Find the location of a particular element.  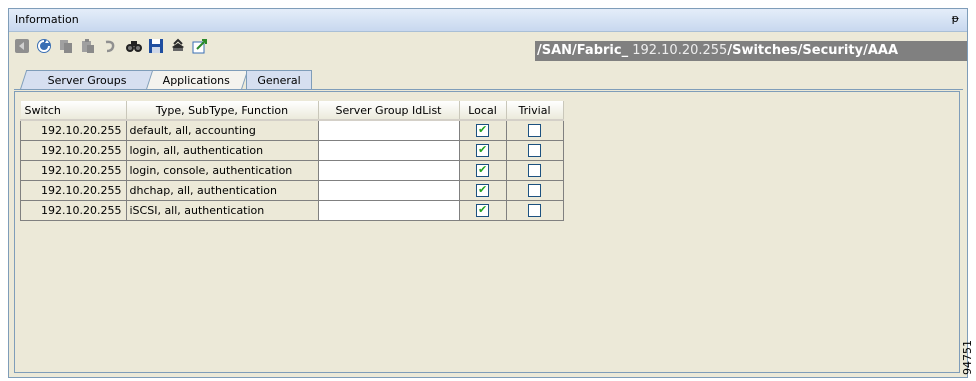

find-icon is located at coordinates (134, 46).